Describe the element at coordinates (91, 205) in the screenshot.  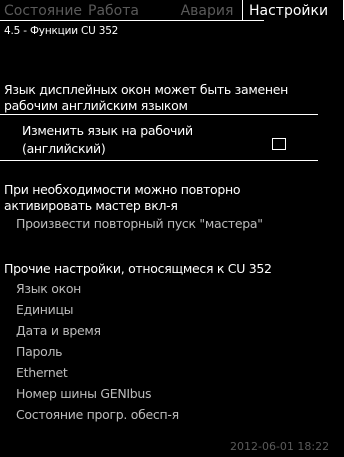
I see `wizard-info-line2: активировать мастер вкл-я` at that location.